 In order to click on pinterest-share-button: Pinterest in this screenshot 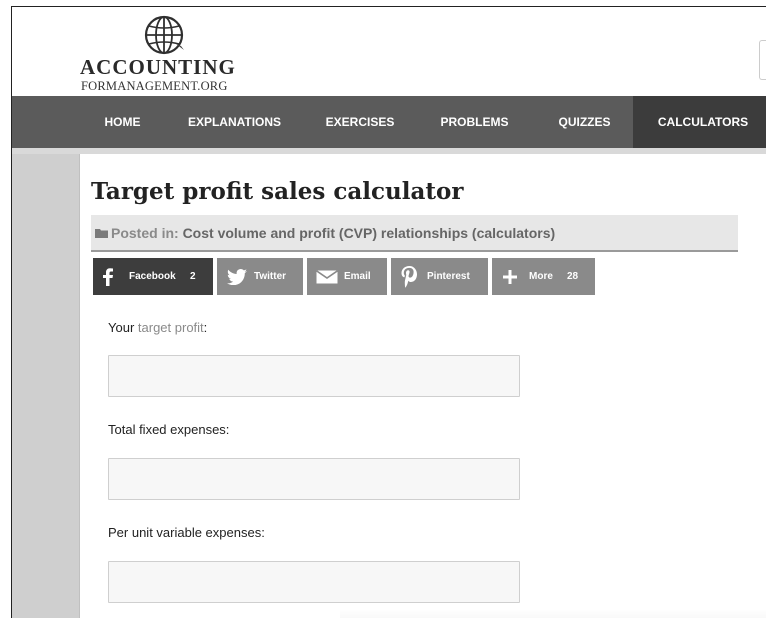, I will do `click(439, 276)`.